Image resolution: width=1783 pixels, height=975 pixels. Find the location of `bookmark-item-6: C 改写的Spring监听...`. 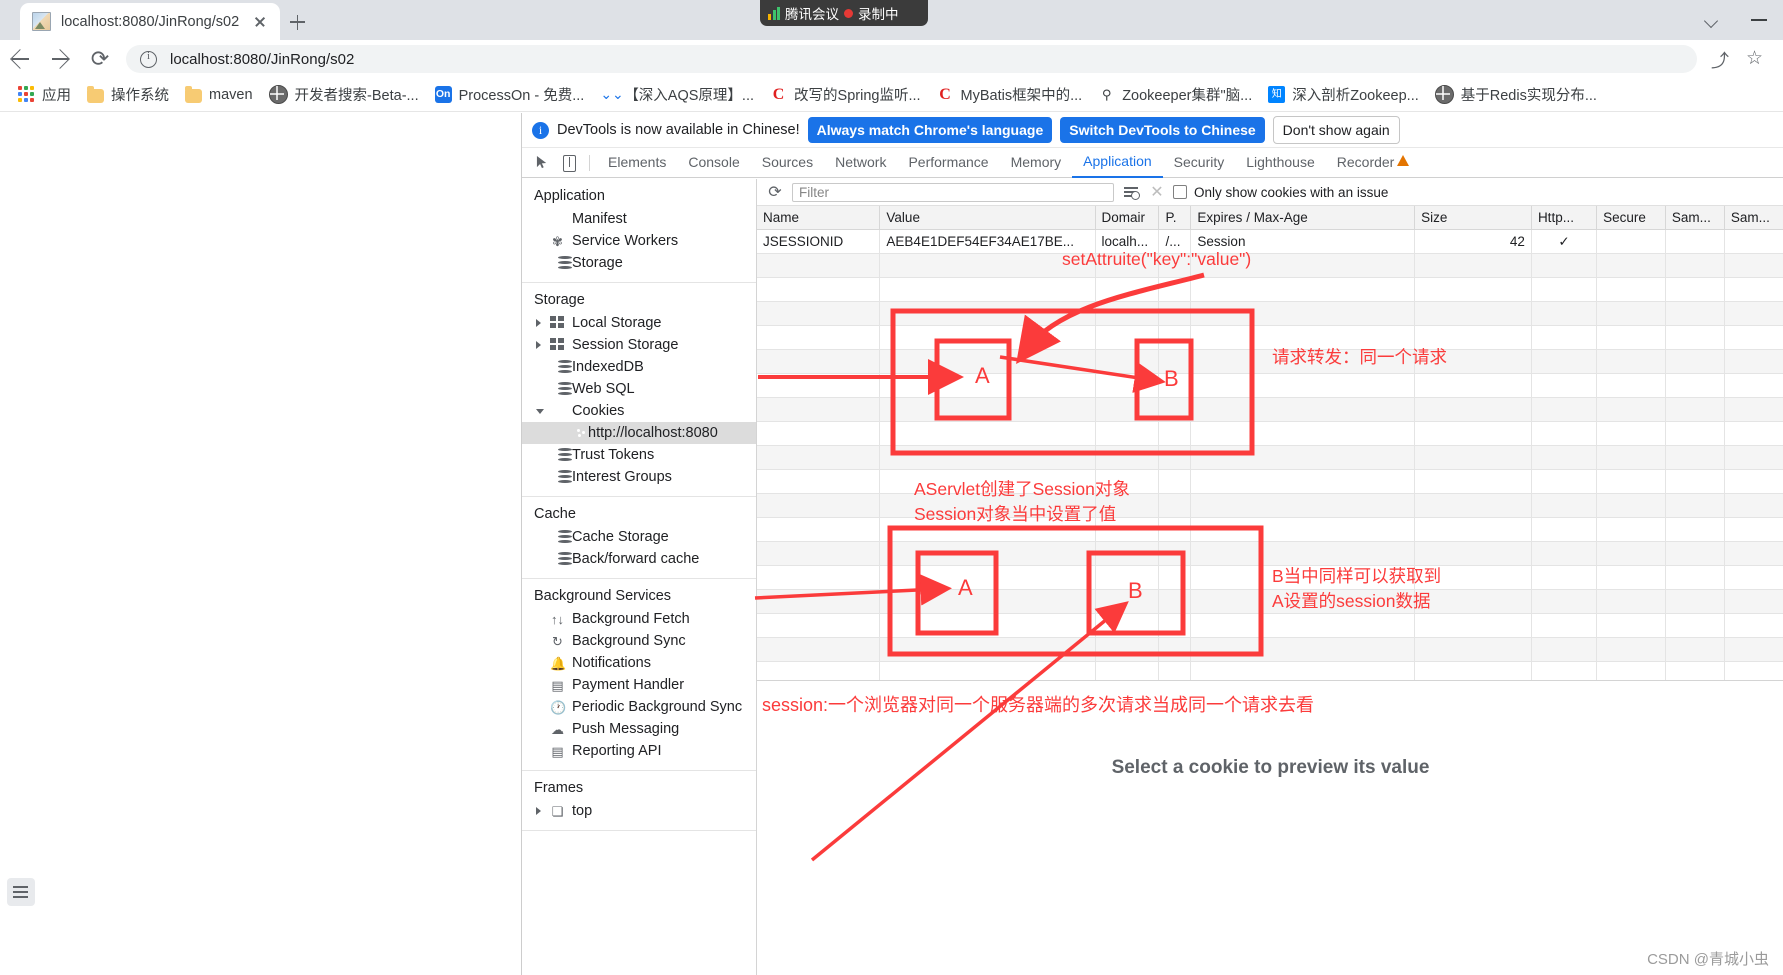

bookmark-item-6: C 改写的Spring监听... is located at coordinates (845, 94).